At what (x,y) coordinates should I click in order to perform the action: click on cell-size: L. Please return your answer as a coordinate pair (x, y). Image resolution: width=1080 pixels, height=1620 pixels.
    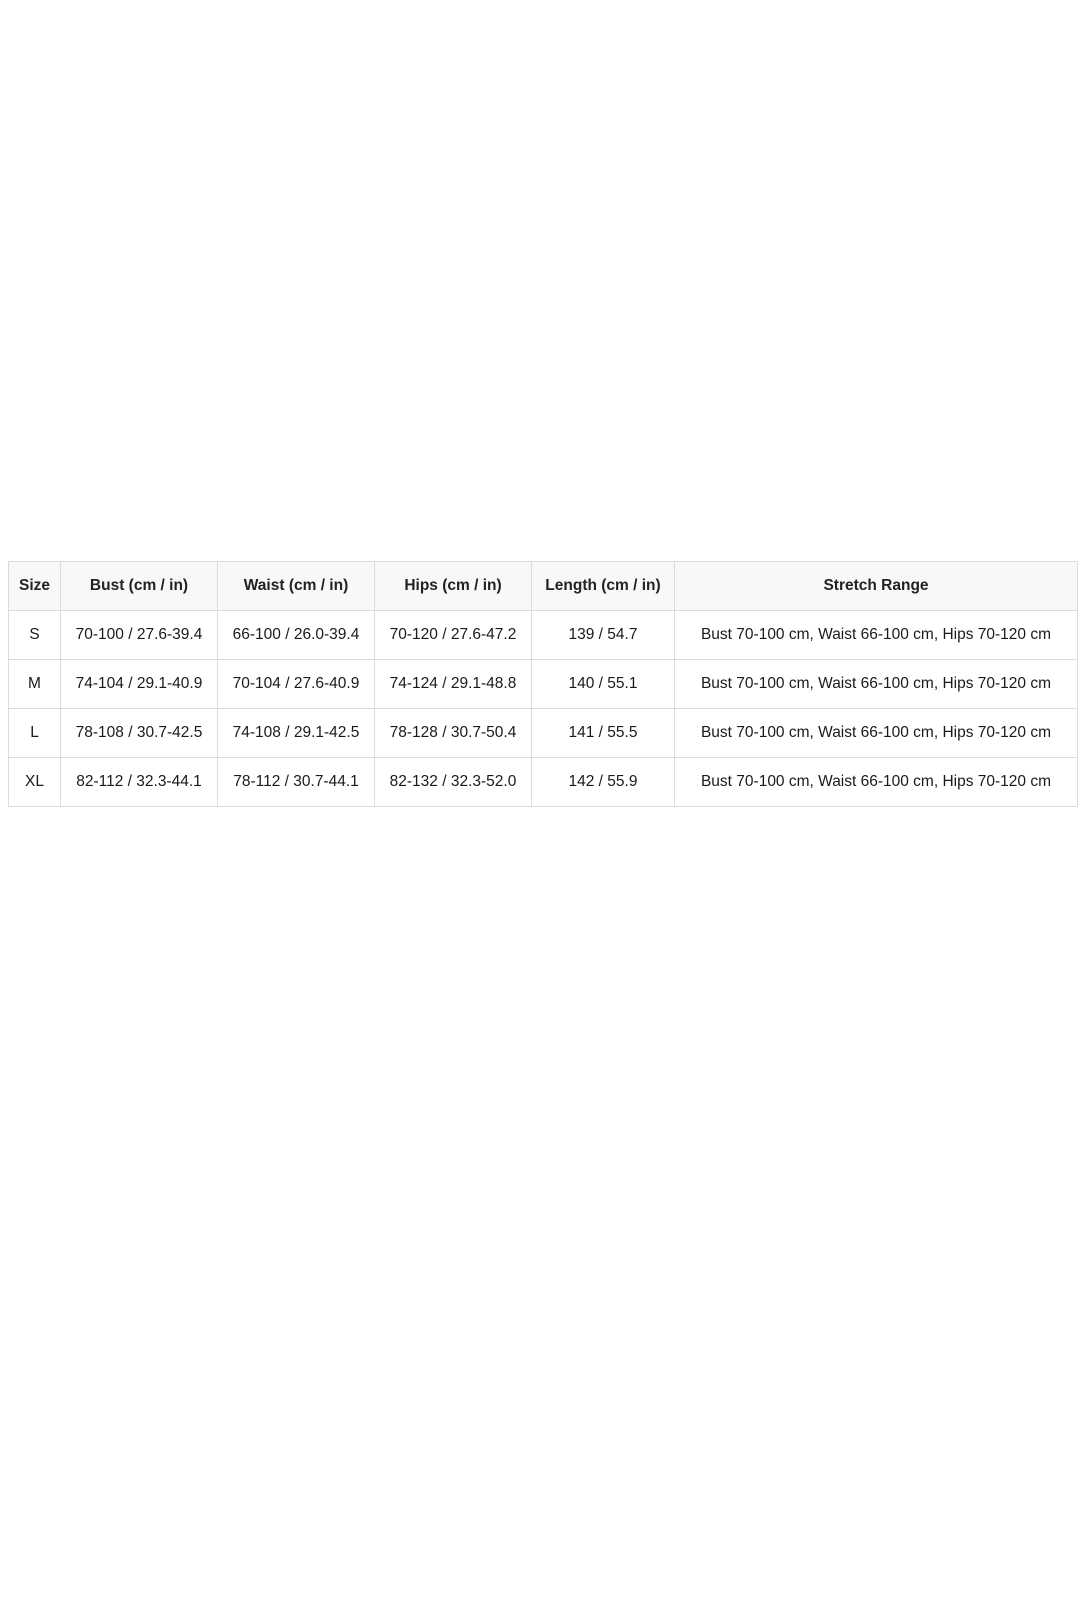
    Looking at the image, I should click on (34, 733).